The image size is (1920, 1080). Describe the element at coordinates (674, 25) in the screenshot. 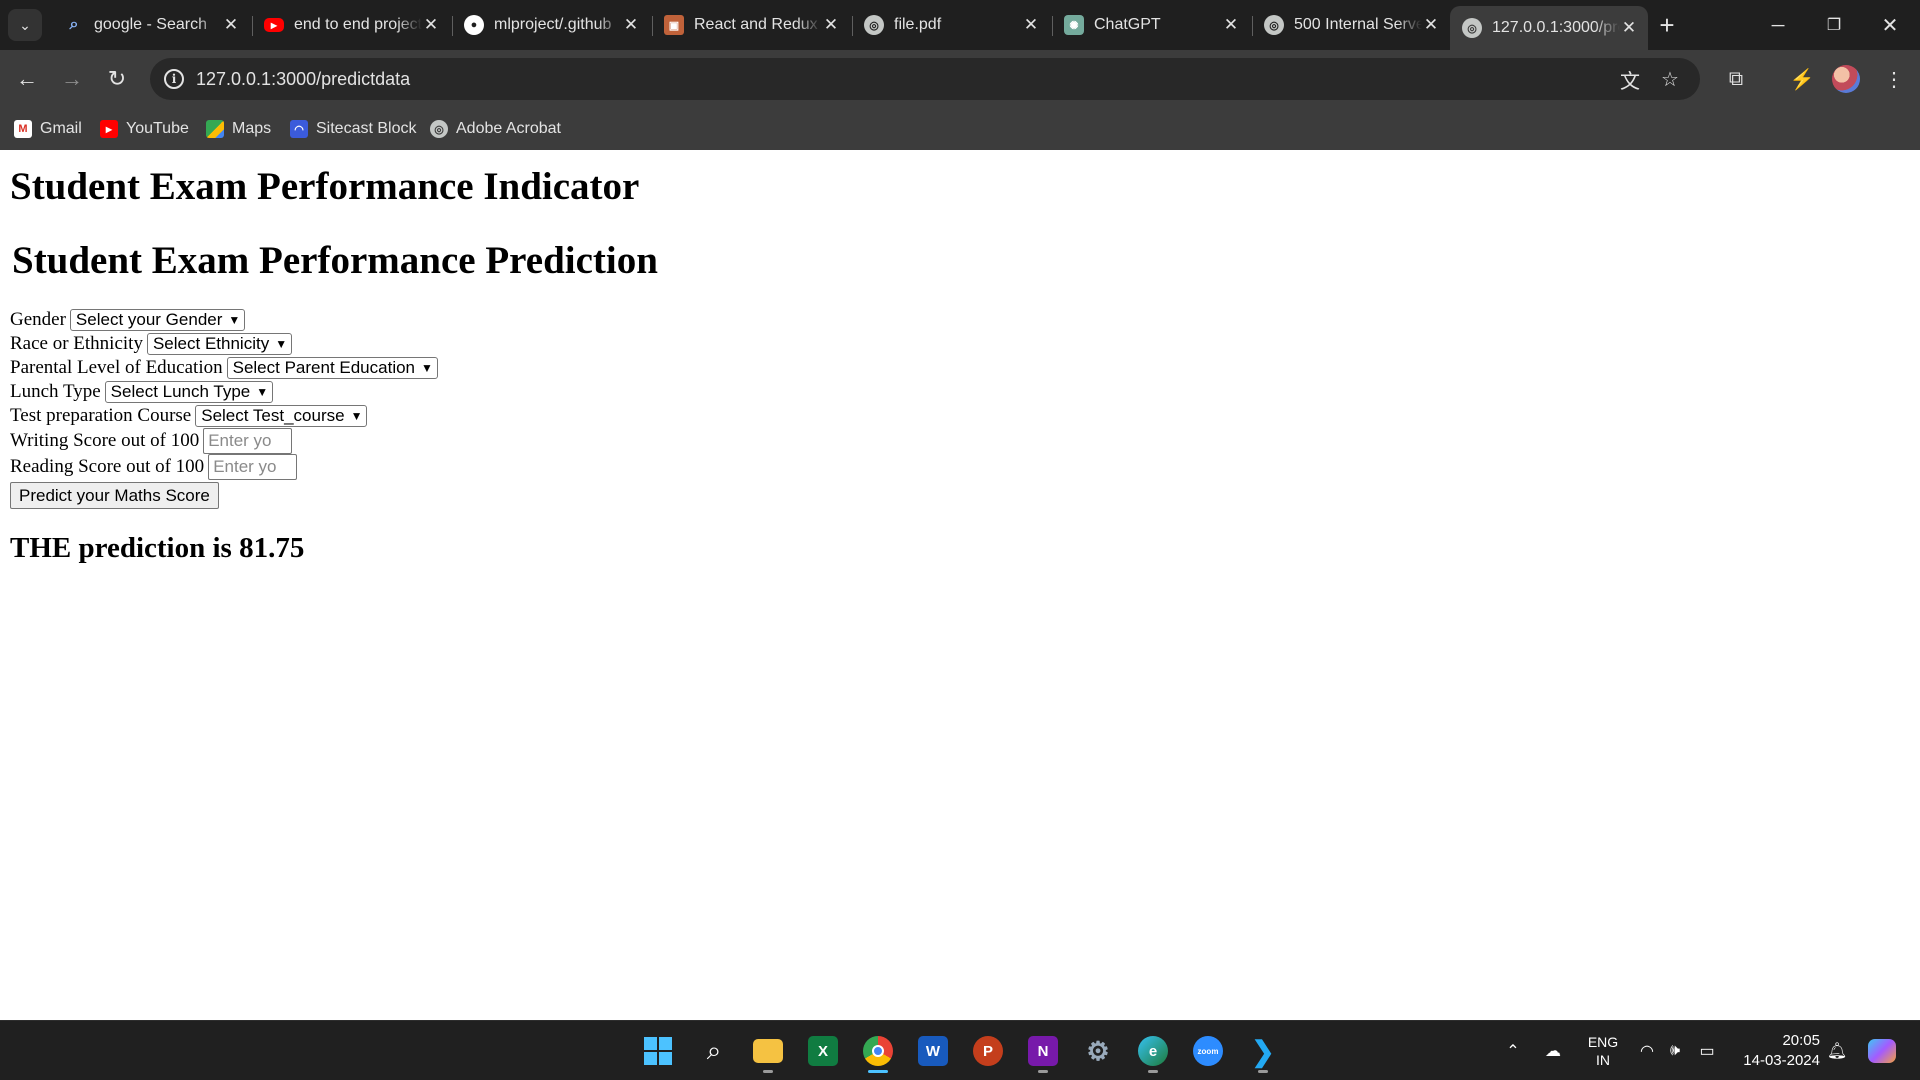

I see `course-icon: ▣` at that location.